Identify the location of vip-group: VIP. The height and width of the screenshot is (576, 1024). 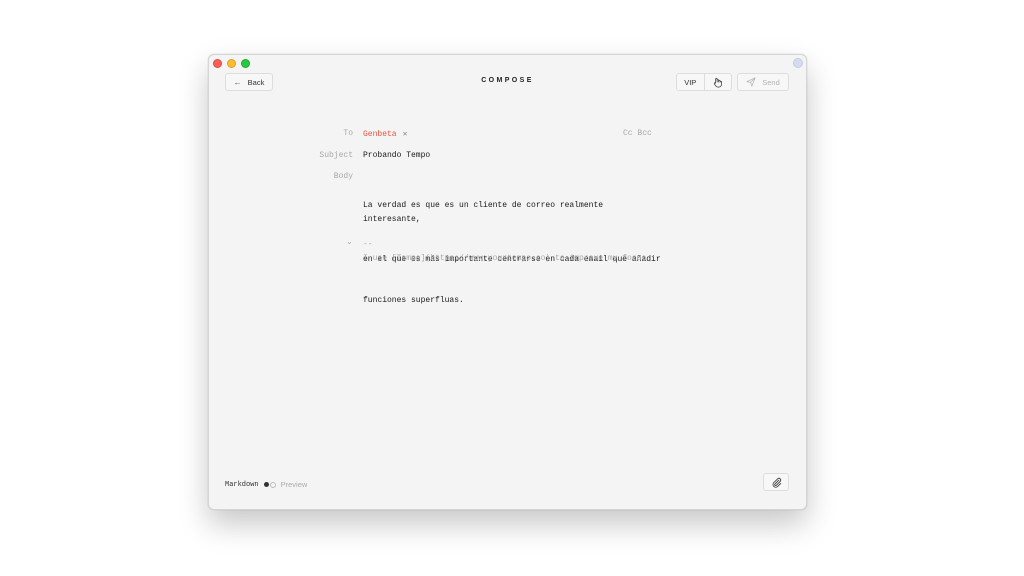
(704, 82).